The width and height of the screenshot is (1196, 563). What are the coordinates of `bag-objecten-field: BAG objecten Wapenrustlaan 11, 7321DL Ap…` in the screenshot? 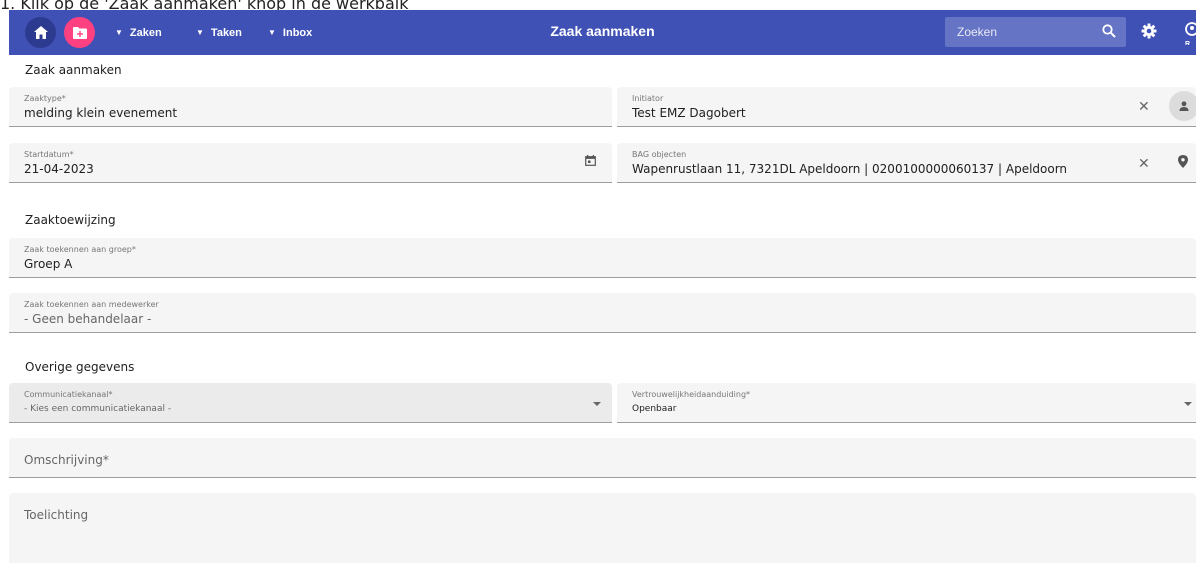 It's located at (906, 163).